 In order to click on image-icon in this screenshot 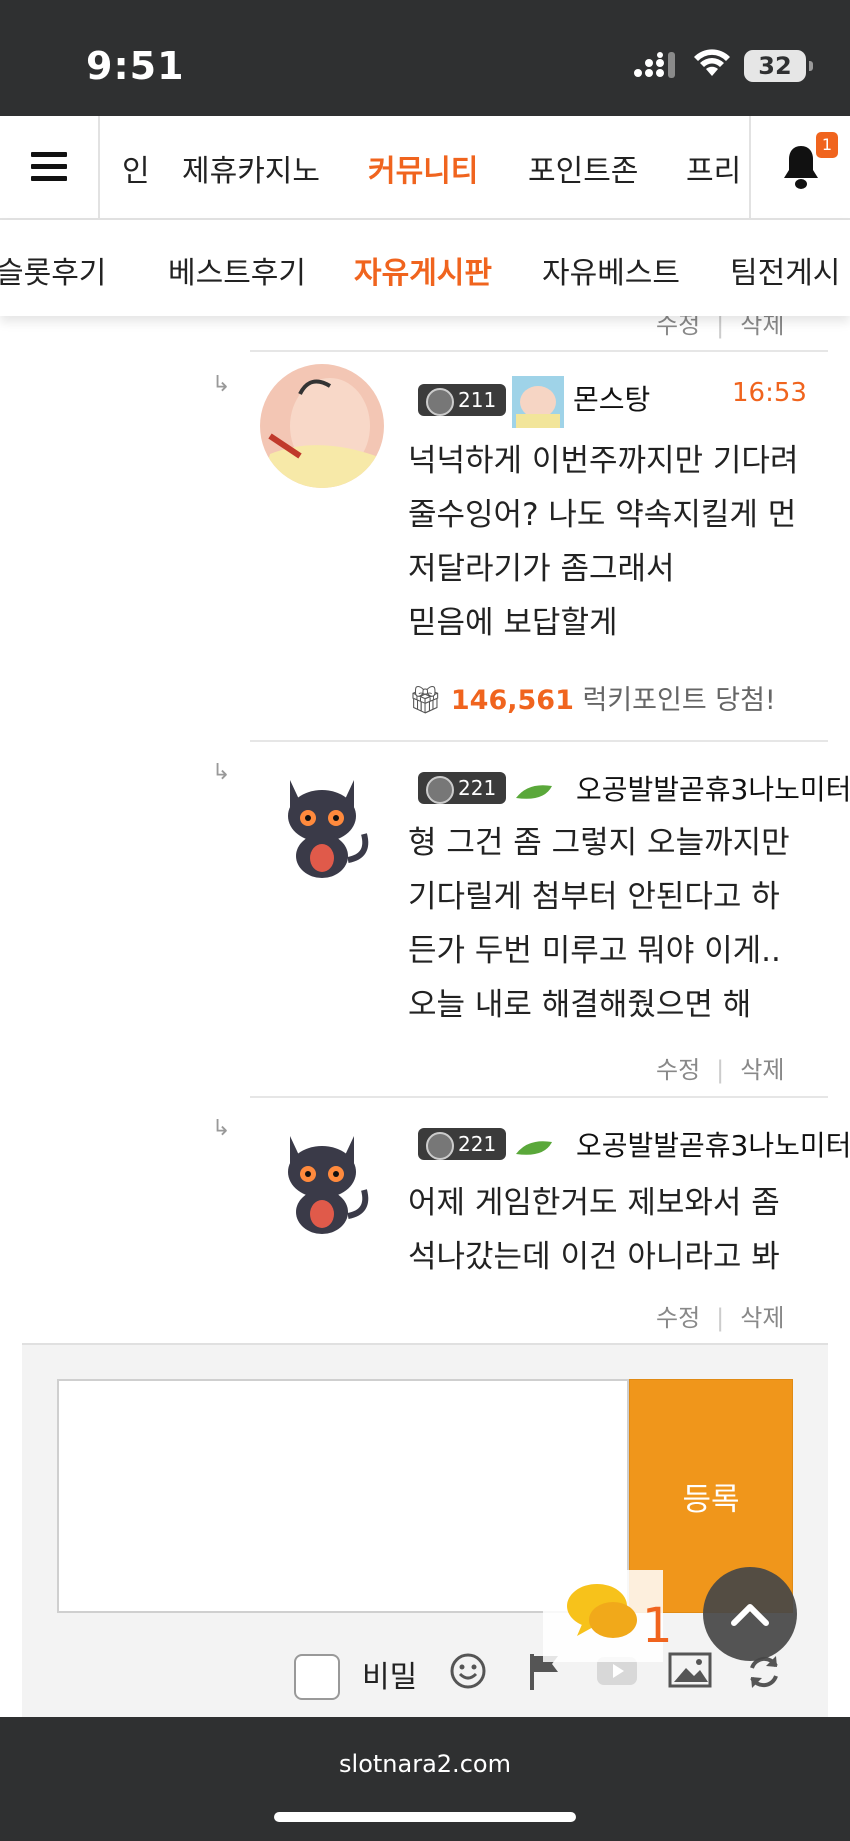, I will do `click(690, 1670)`.